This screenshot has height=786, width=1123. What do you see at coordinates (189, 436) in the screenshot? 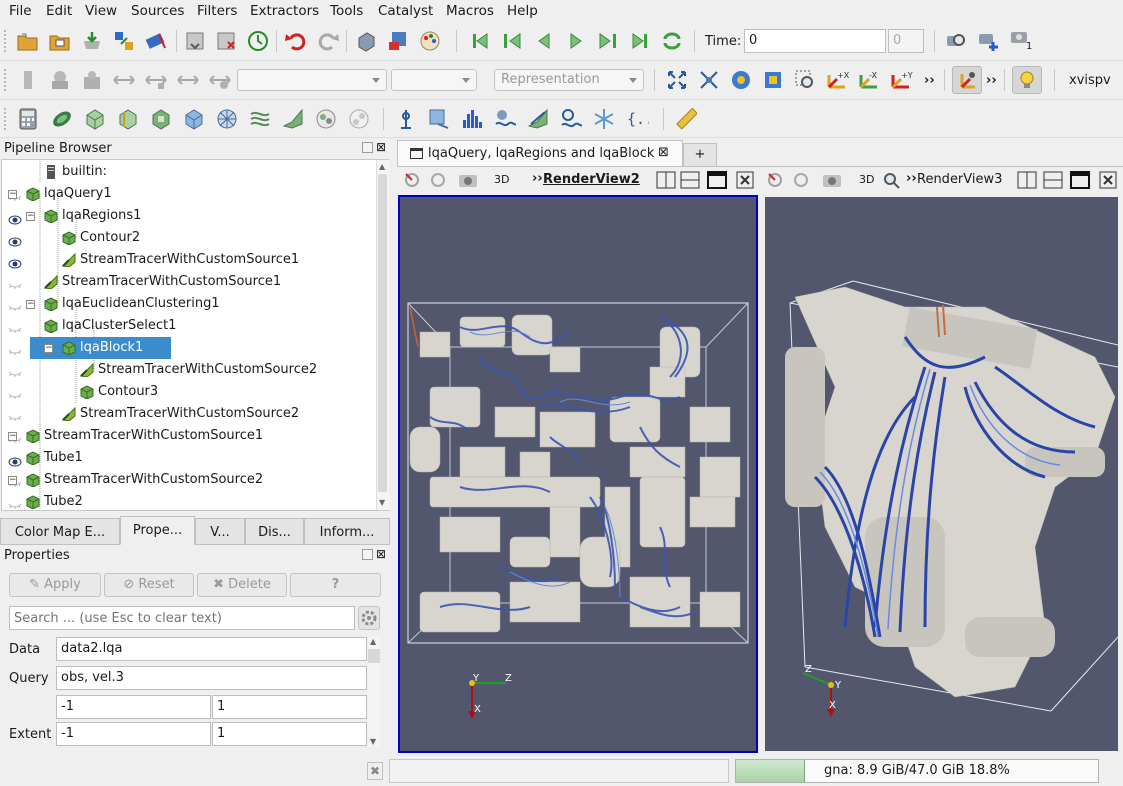
I see `pipeline-item: − StreamTracerWithCustomSource1` at bounding box center [189, 436].